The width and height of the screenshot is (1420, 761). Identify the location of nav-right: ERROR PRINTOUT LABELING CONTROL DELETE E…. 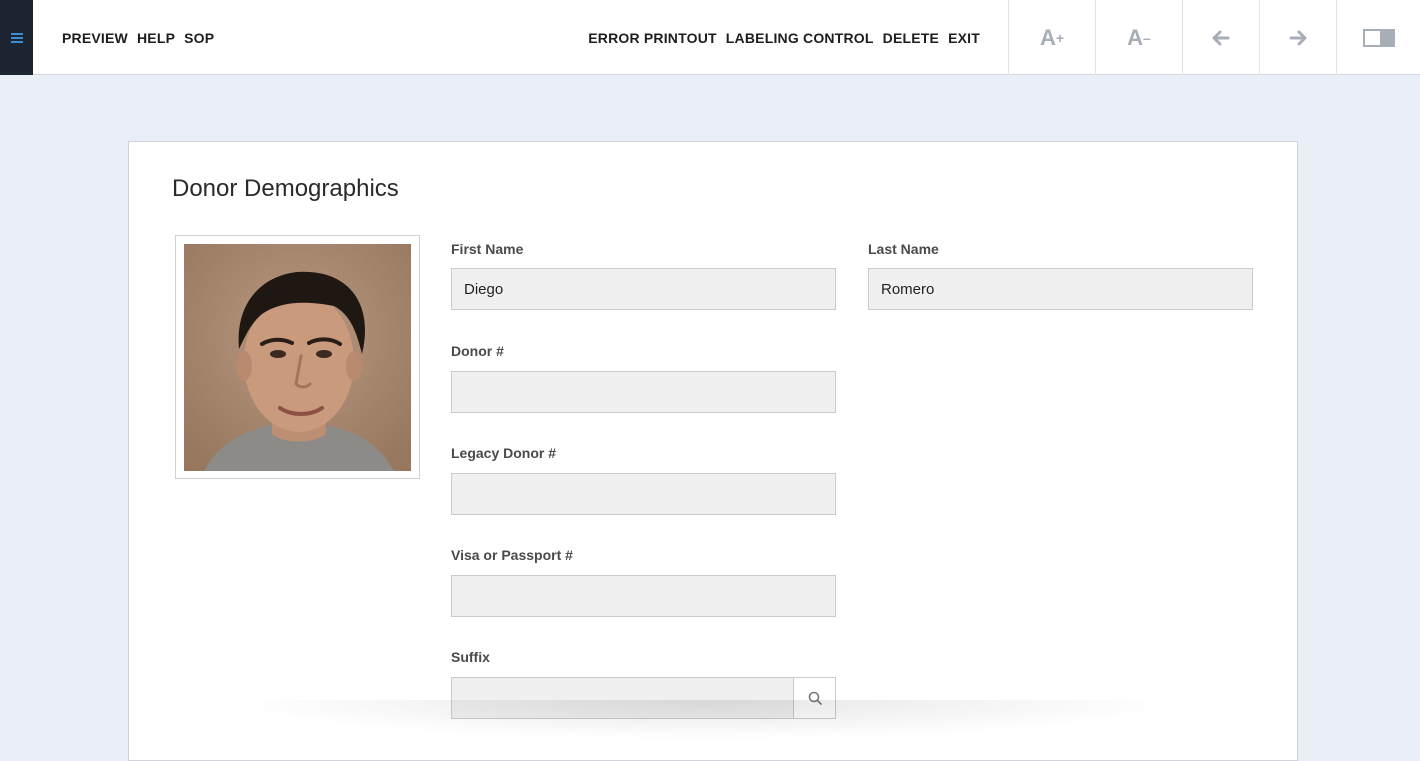
(784, 37).